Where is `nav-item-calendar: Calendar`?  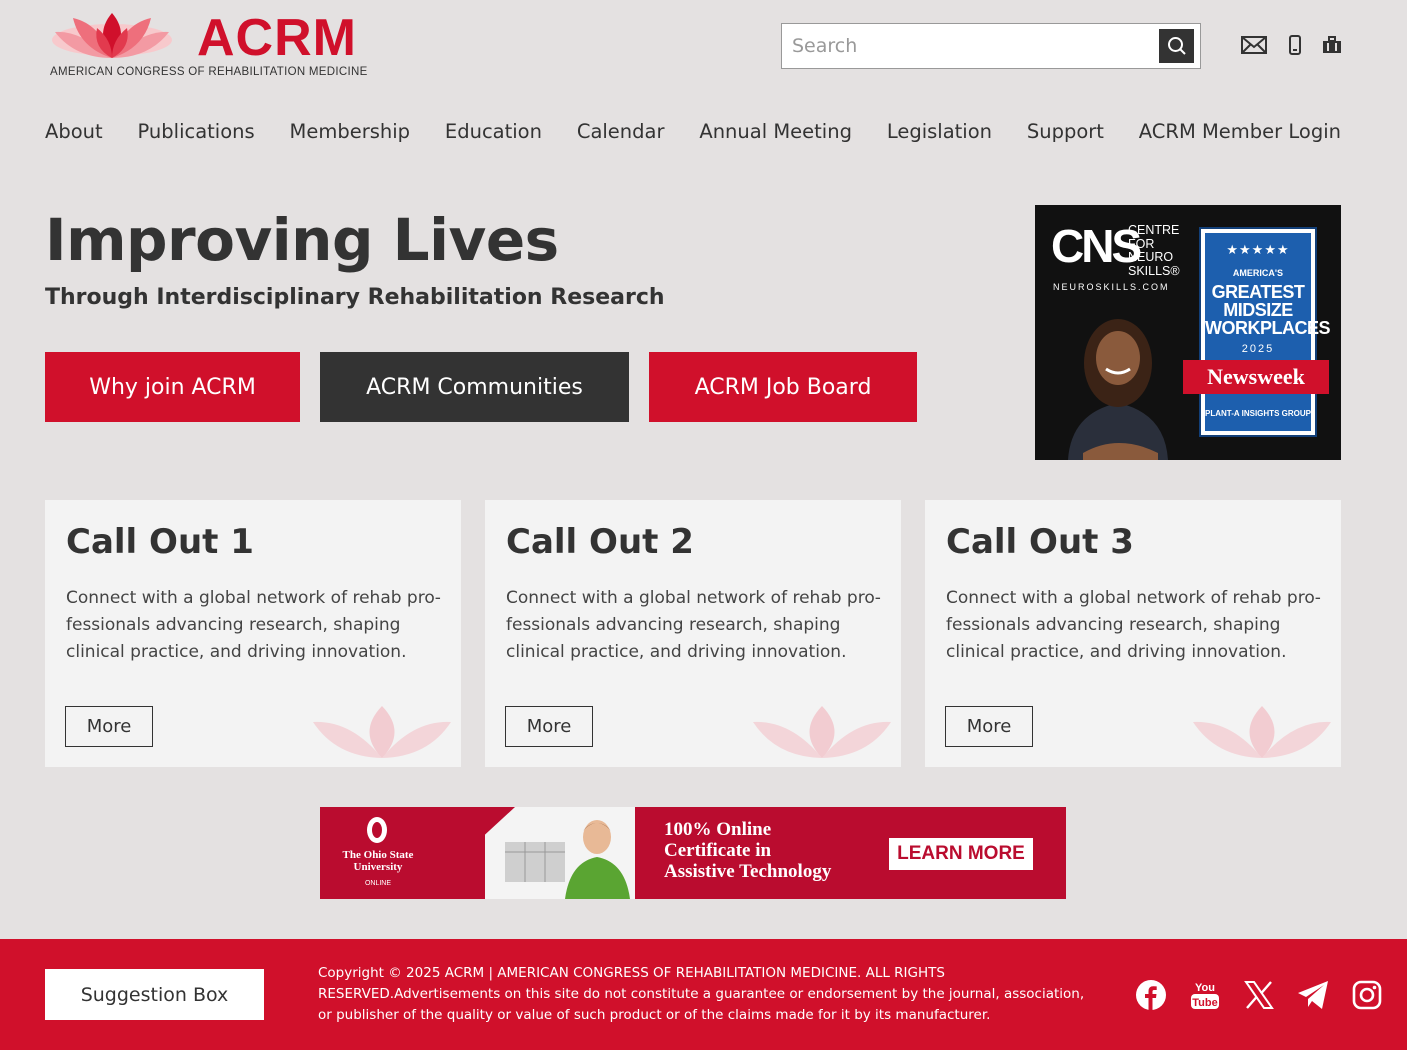 nav-item-calendar: Calendar is located at coordinates (621, 131).